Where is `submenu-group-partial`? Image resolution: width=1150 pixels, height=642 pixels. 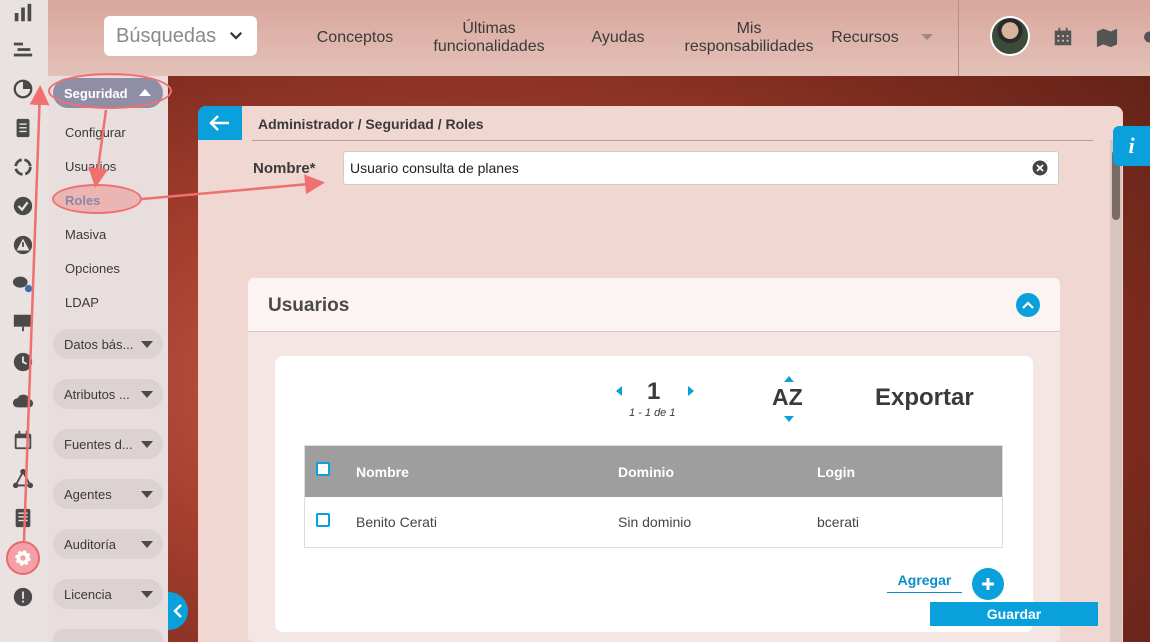
submenu-group-partial is located at coordinates (108, 635).